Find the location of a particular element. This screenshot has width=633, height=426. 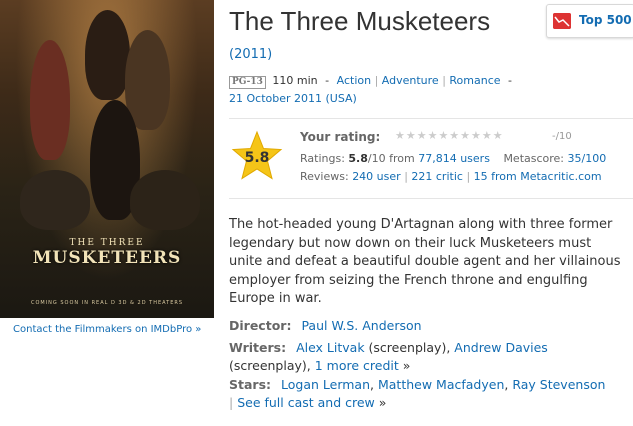

your-rating-label: Your rating: is located at coordinates (340, 137).